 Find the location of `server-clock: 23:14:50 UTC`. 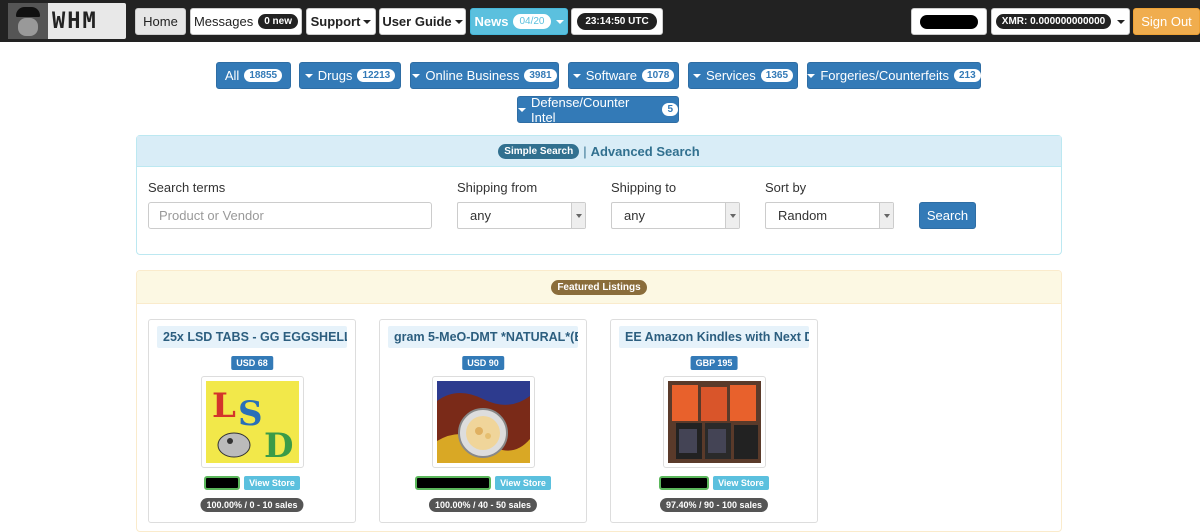

server-clock: 23:14:50 UTC is located at coordinates (617, 21).